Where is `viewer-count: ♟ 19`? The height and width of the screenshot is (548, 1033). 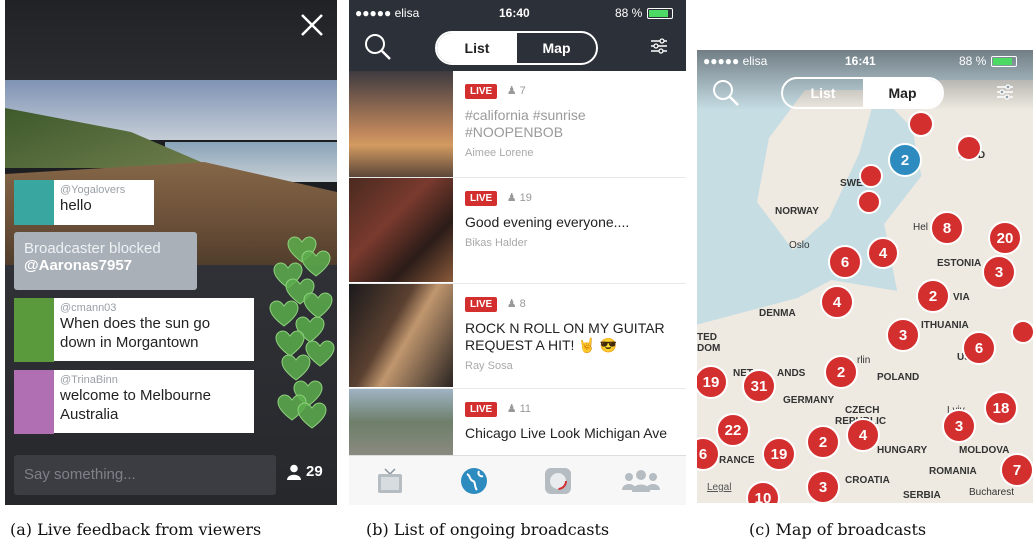
viewer-count: ♟ 19 is located at coordinates (519, 198).